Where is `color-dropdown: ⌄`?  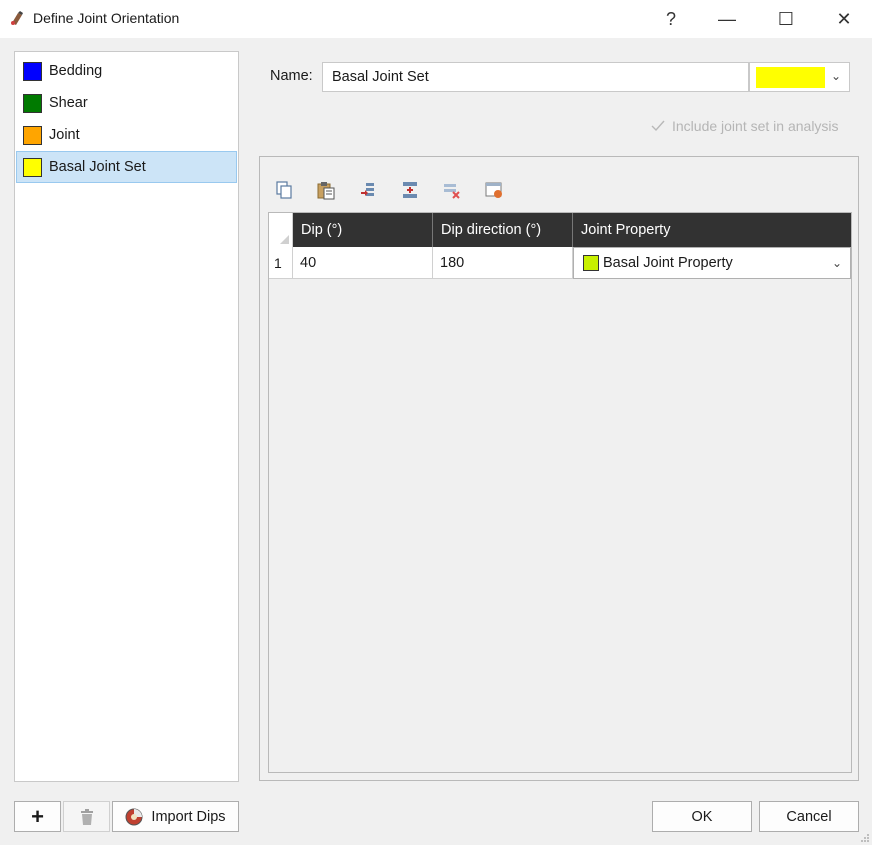 color-dropdown: ⌄ is located at coordinates (799, 77).